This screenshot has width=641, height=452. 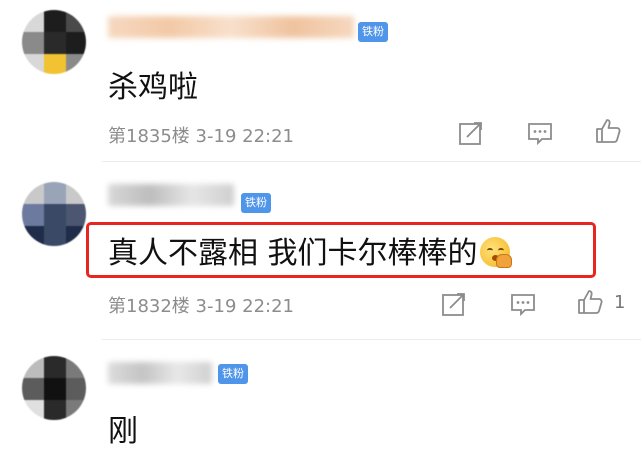 I want to click on comment-meta: 第1832楼 3-19 22:21, so click(x=201, y=305).